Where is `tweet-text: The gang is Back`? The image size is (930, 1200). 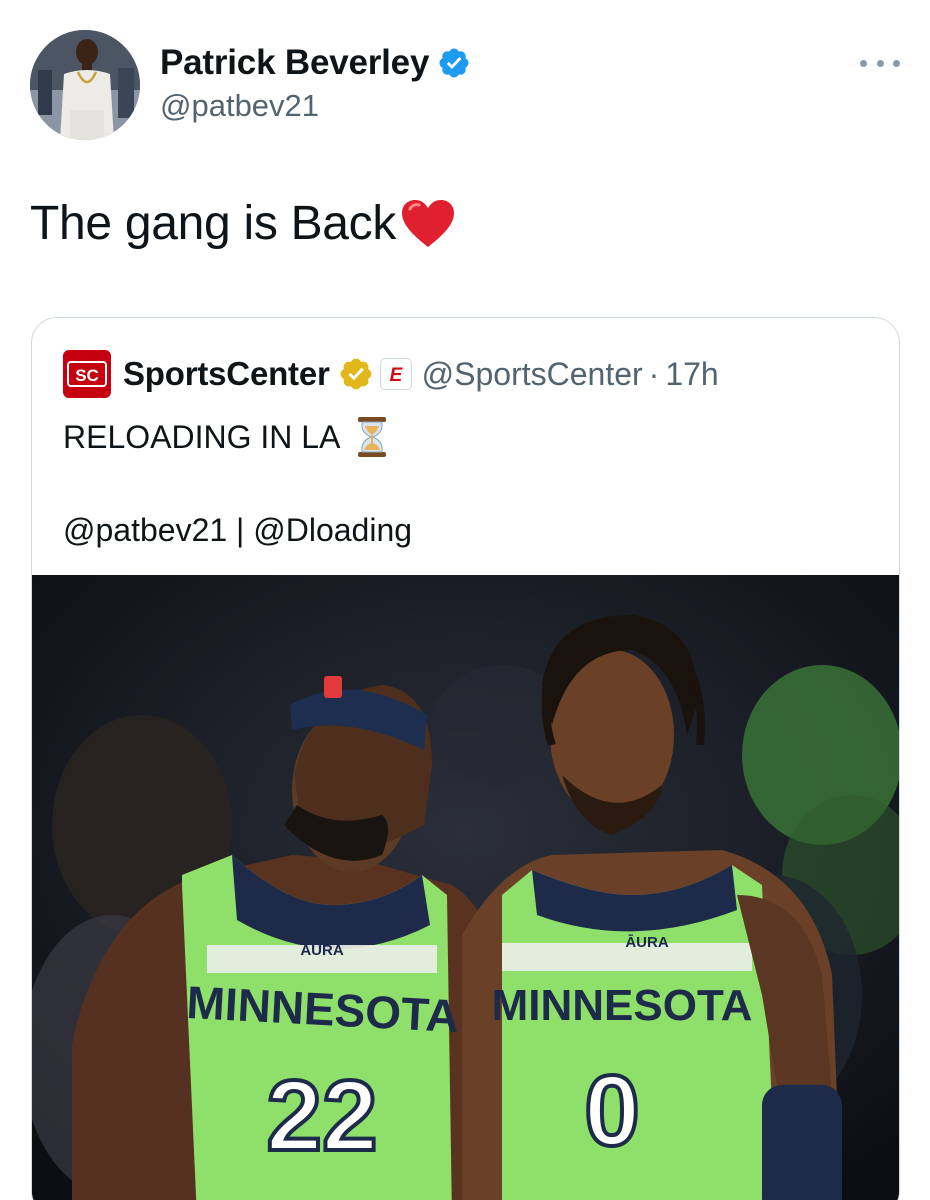
tweet-text: The gang is Back is located at coordinates (243, 223).